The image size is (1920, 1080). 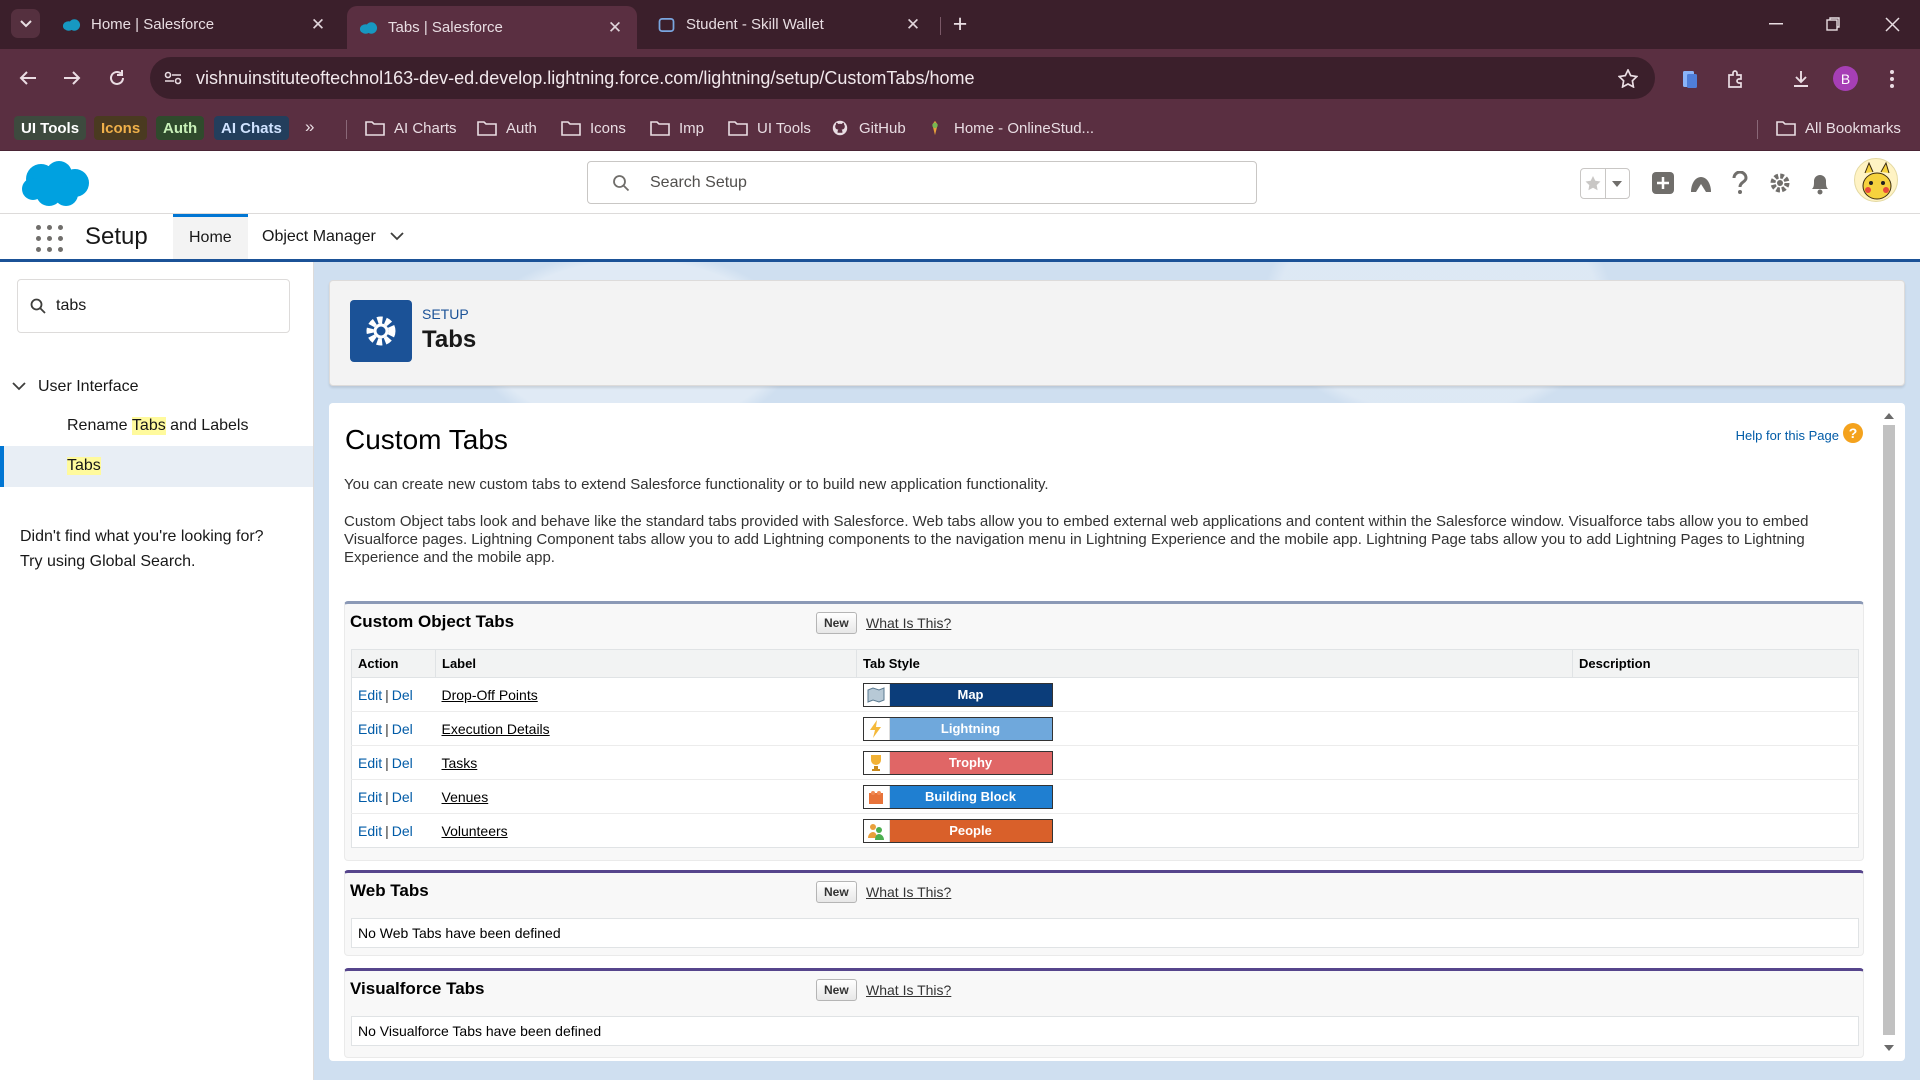 I want to click on bookmark-star-icon, so click(x=1628, y=78).